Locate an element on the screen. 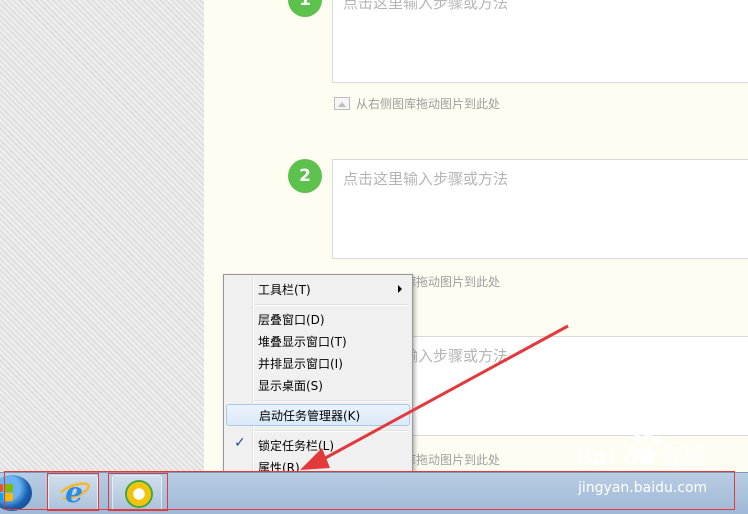 This screenshot has height=514, width=748. watermark-url: jingyan.baidu.com is located at coordinates (643, 488).